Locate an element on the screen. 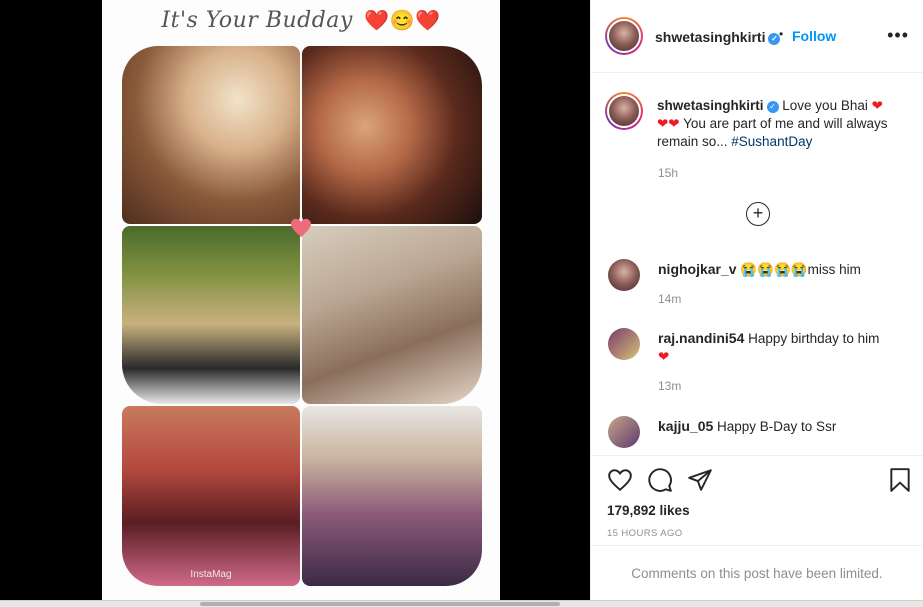 The image size is (923, 607). comment-text: raj.nandini54 Happy birthday to him ❤ is located at coordinates (783, 347).